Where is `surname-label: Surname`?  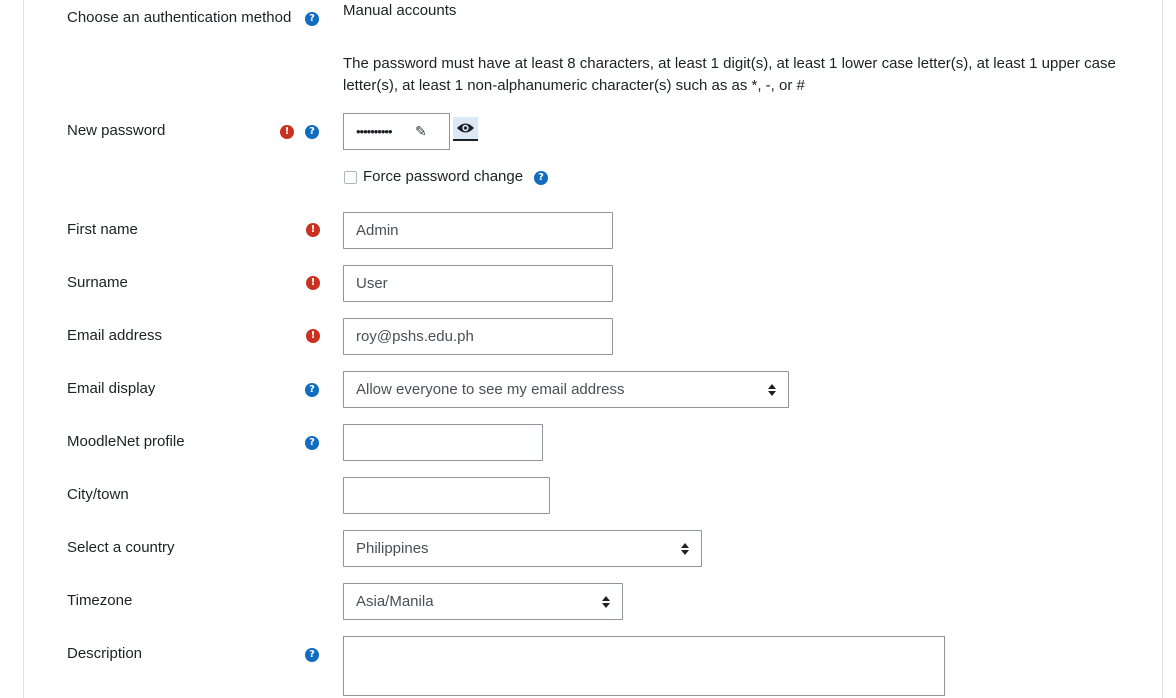 surname-label: Surname is located at coordinates (97, 282).